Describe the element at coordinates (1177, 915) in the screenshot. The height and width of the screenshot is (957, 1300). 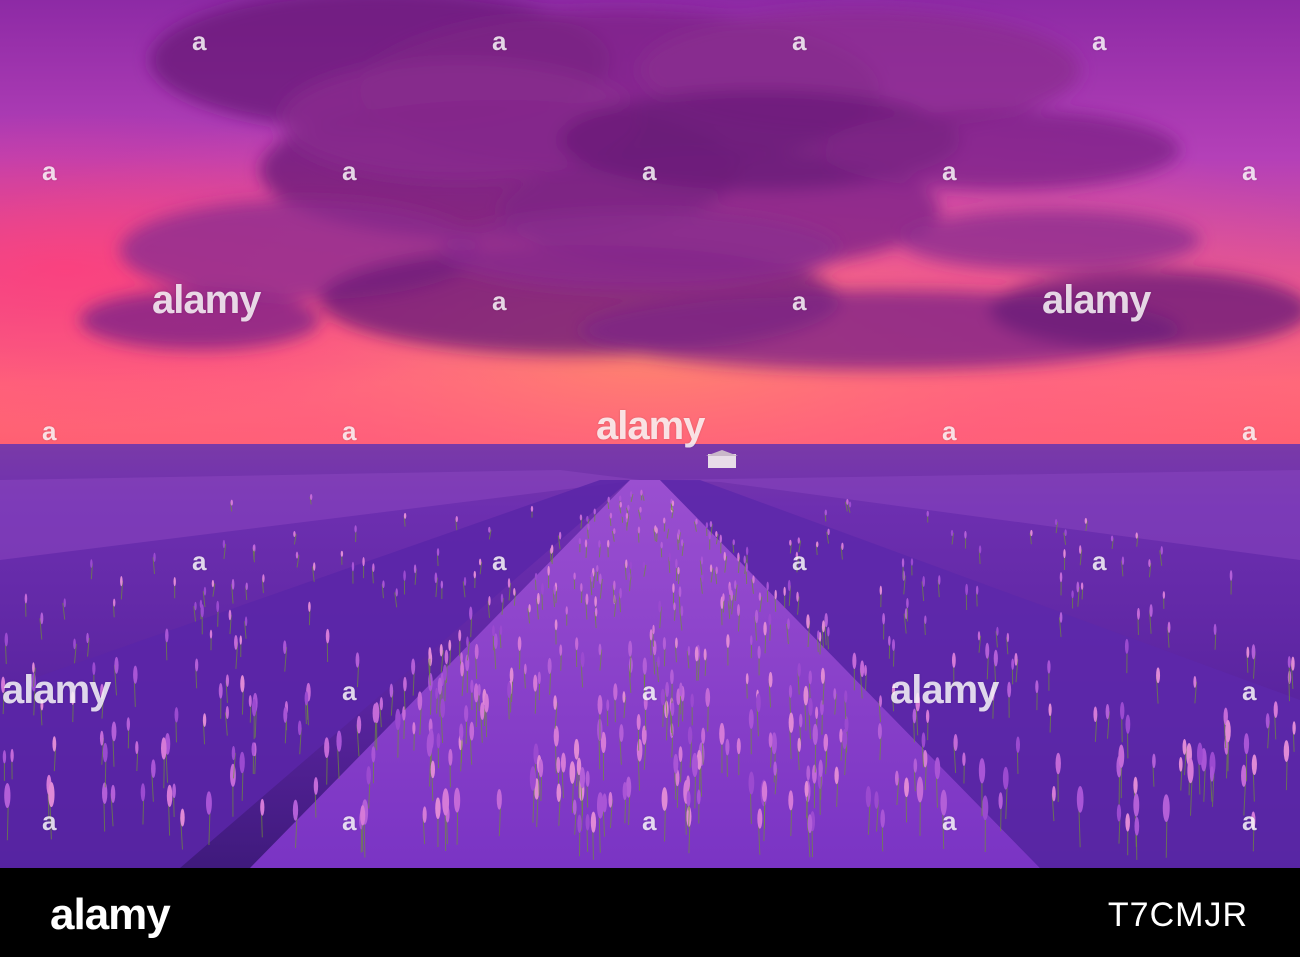
I see `image-id: T7CMJR` at that location.